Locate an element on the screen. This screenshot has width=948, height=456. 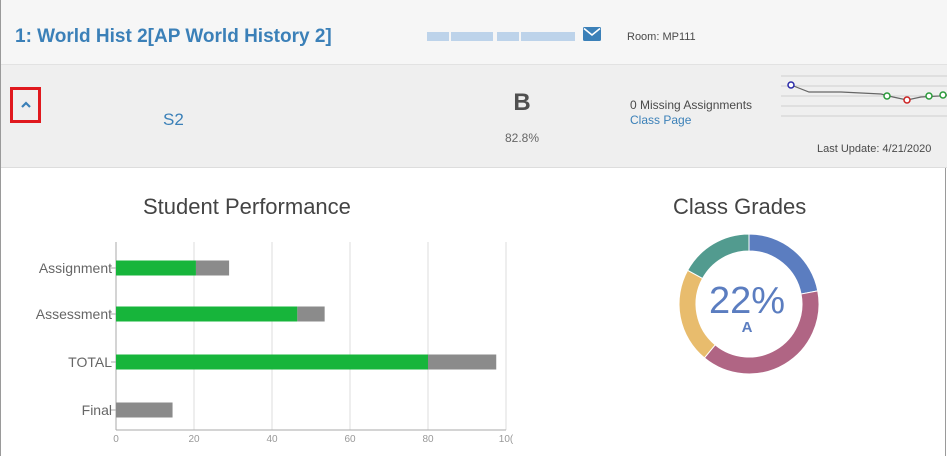
class-grade-letter: A is located at coordinates (747, 327).